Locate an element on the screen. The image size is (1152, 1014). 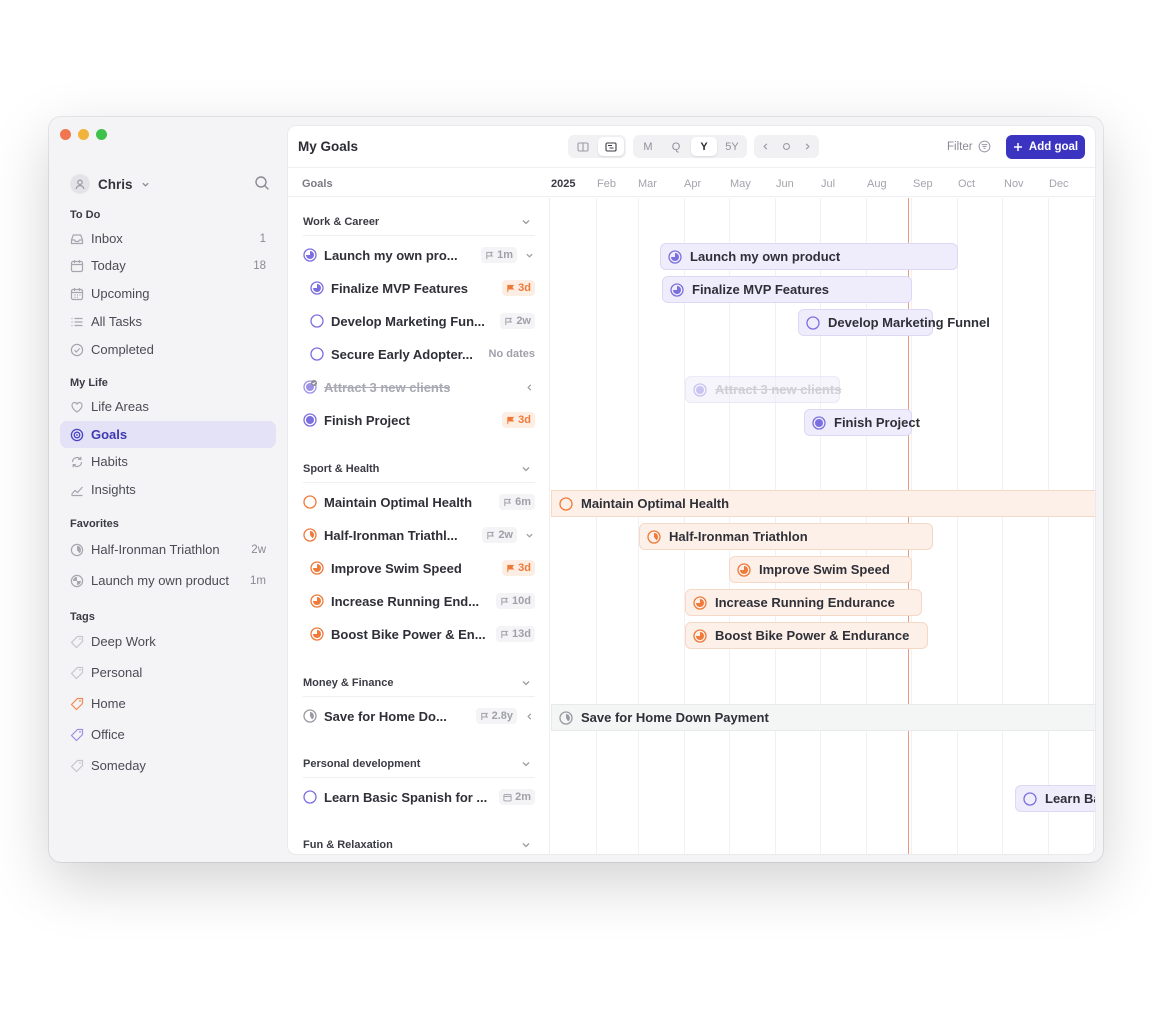
sidebar-item-life-areas: Life Areas is located at coordinates (168, 406).